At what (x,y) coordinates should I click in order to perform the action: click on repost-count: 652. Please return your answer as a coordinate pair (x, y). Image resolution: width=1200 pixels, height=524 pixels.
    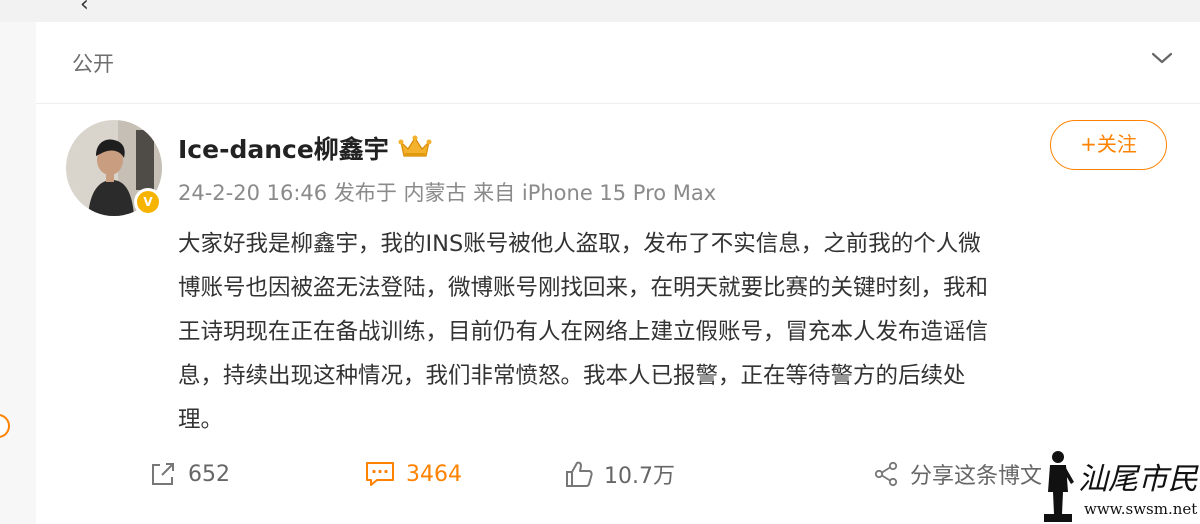
    Looking at the image, I should click on (209, 474).